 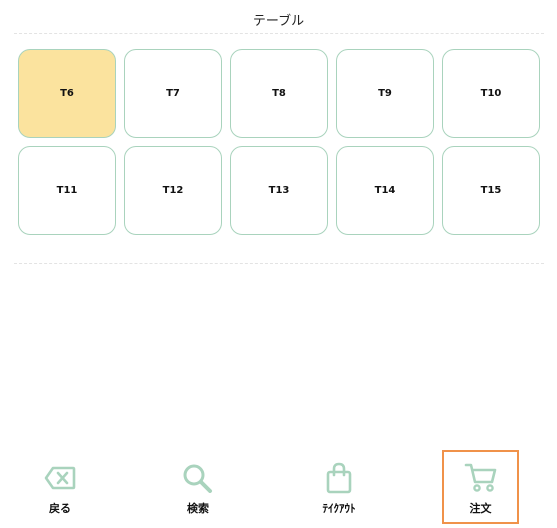 I want to click on table-tile-t15: T15, so click(x=491, y=190).